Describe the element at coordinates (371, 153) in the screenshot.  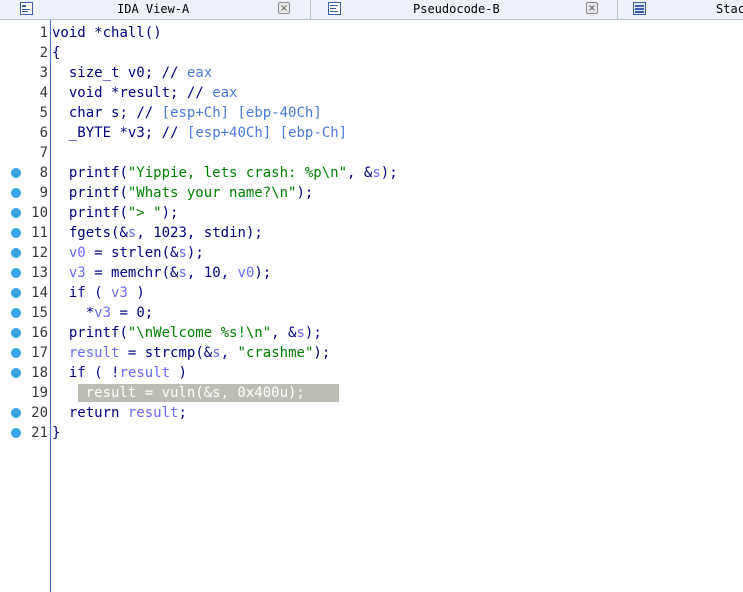
I see `code-line: 7` at that location.